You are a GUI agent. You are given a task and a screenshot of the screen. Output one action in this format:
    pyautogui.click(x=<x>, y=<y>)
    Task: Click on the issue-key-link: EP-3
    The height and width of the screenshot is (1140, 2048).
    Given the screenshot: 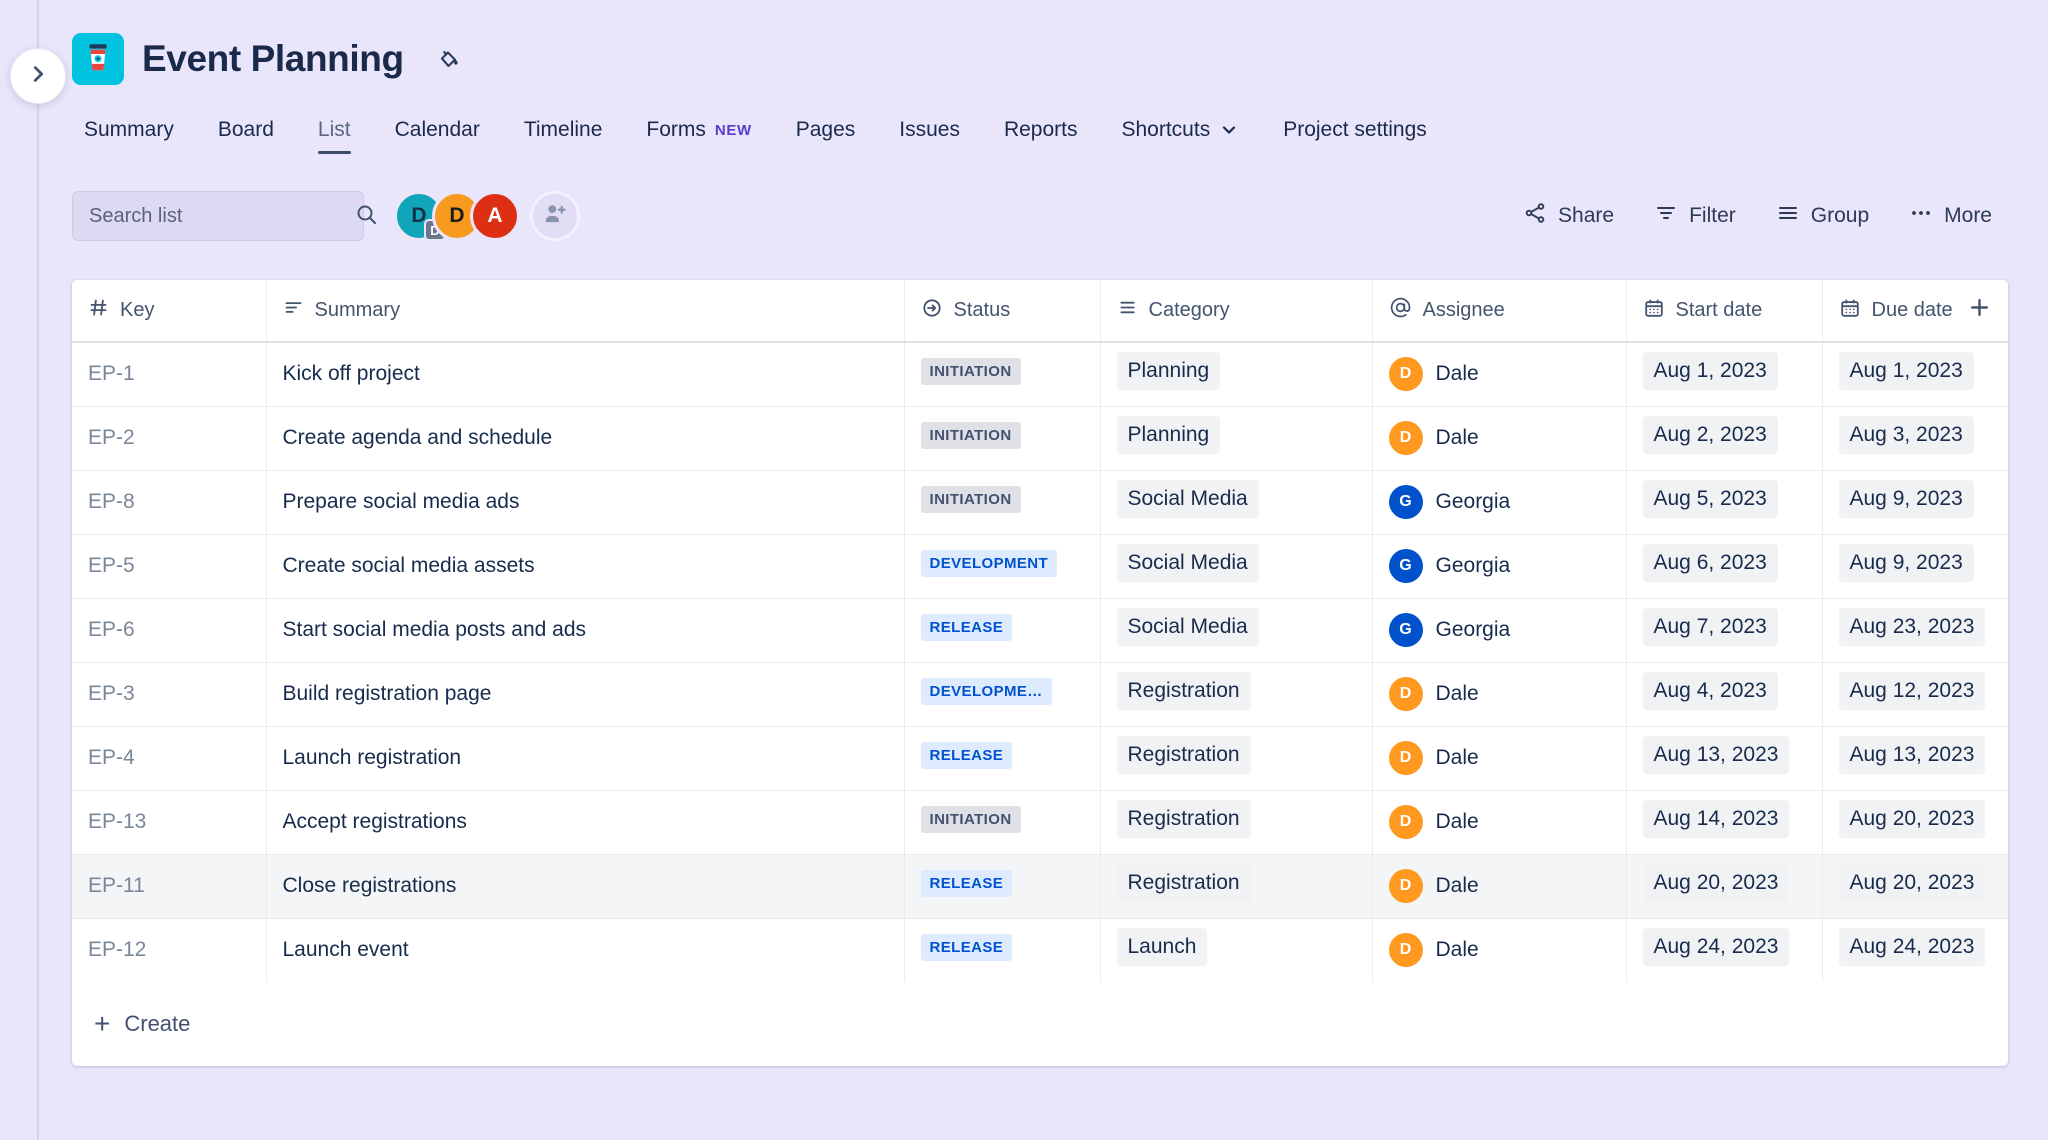 What is the action you would take?
    pyautogui.click(x=111, y=693)
    